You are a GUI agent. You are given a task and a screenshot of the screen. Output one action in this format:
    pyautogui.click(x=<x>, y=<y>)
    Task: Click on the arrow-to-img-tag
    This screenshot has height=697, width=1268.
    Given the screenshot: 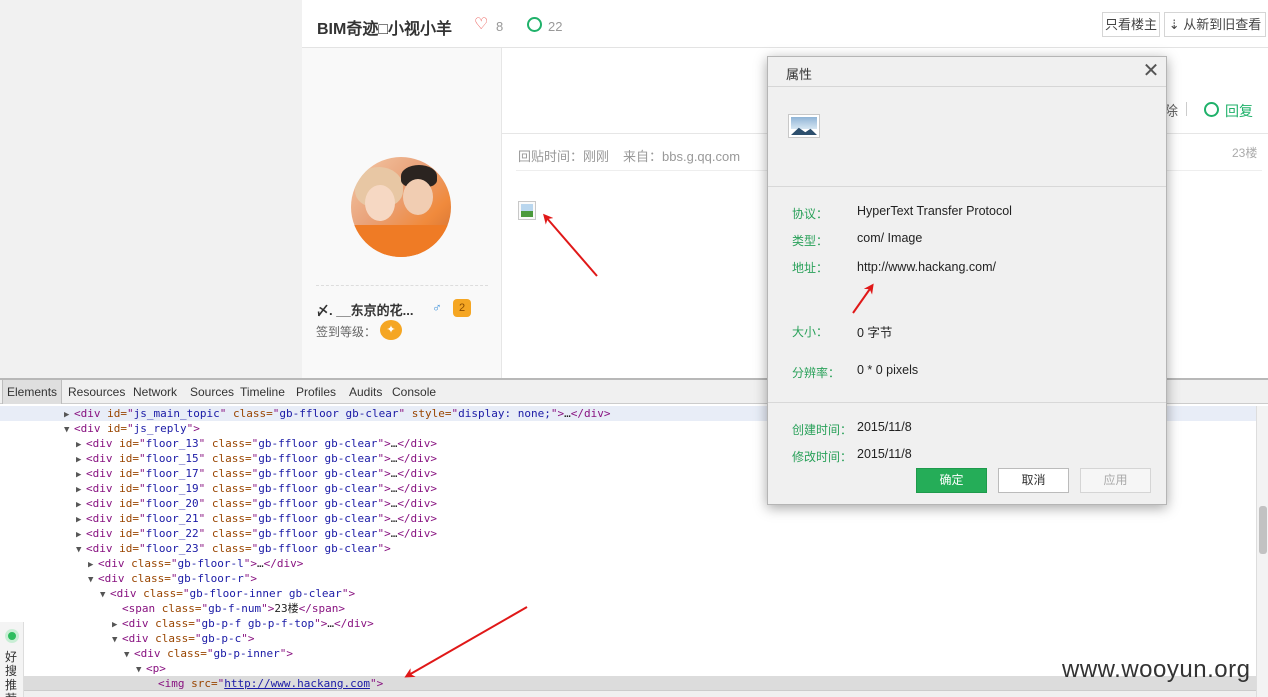 What is the action you would take?
    pyautogui.click(x=466, y=642)
    